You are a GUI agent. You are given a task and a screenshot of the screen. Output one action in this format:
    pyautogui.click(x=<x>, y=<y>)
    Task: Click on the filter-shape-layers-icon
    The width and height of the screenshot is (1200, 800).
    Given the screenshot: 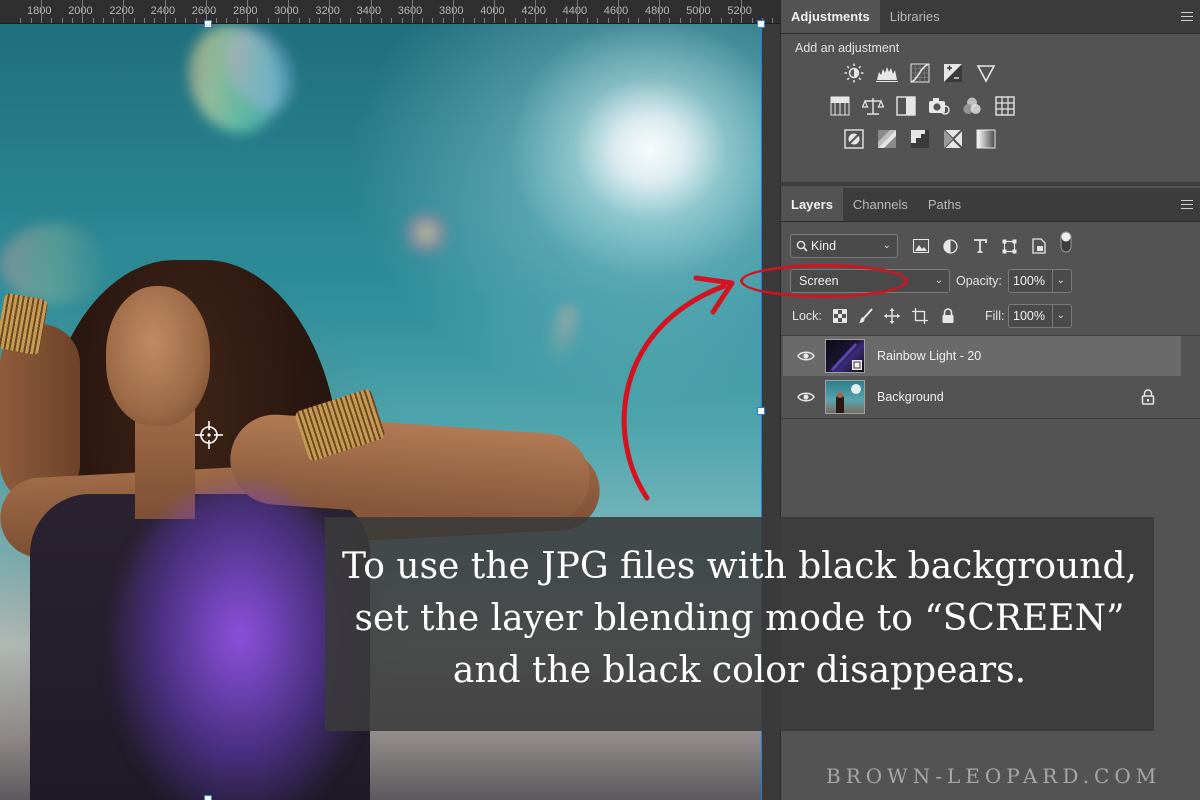 What is the action you would take?
    pyautogui.click(x=1009, y=246)
    